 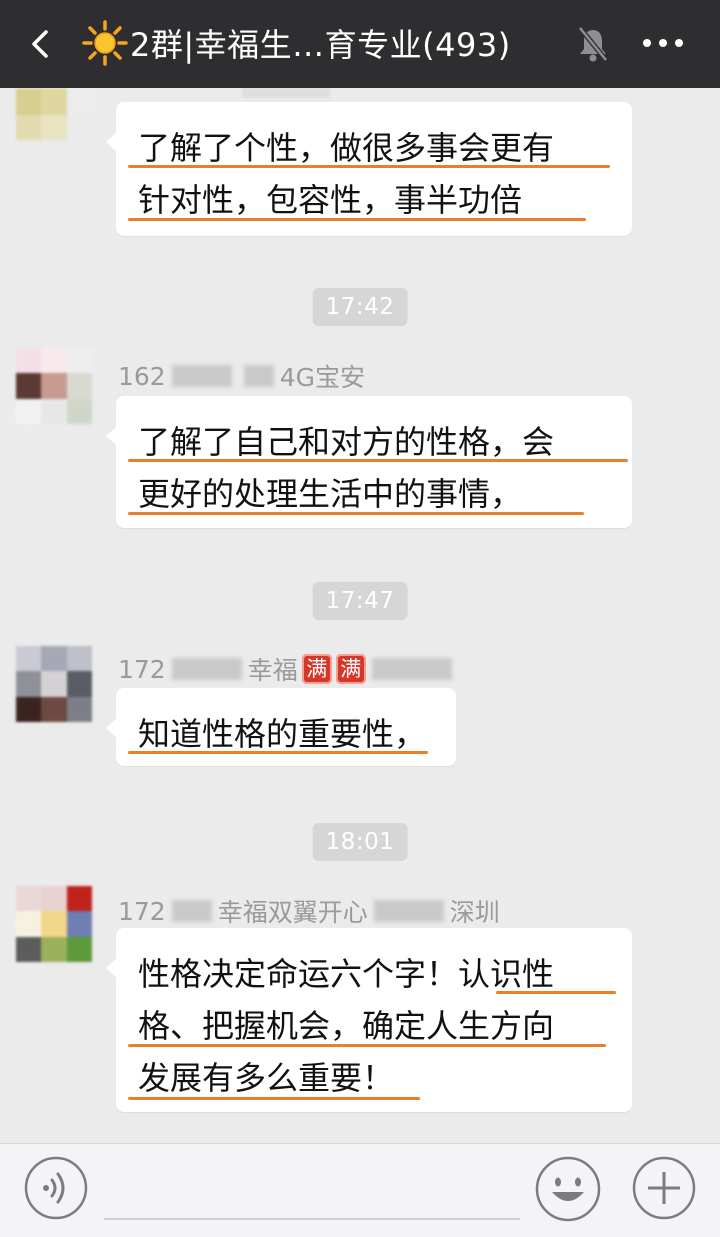 I want to click on back-icon, so click(x=42, y=44).